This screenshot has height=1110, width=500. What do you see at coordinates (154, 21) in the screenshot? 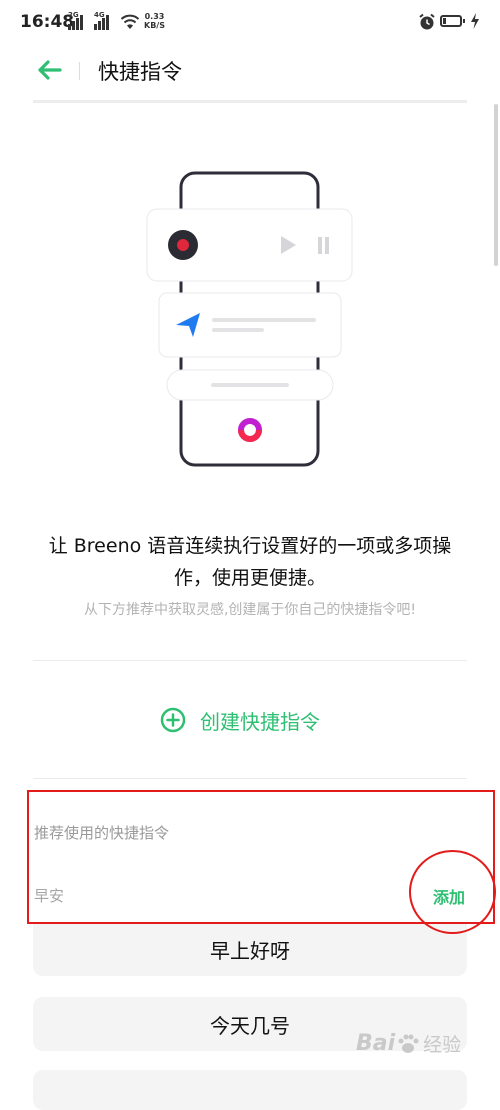
I see `network-speed: 0.33 KB/S` at bounding box center [154, 21].